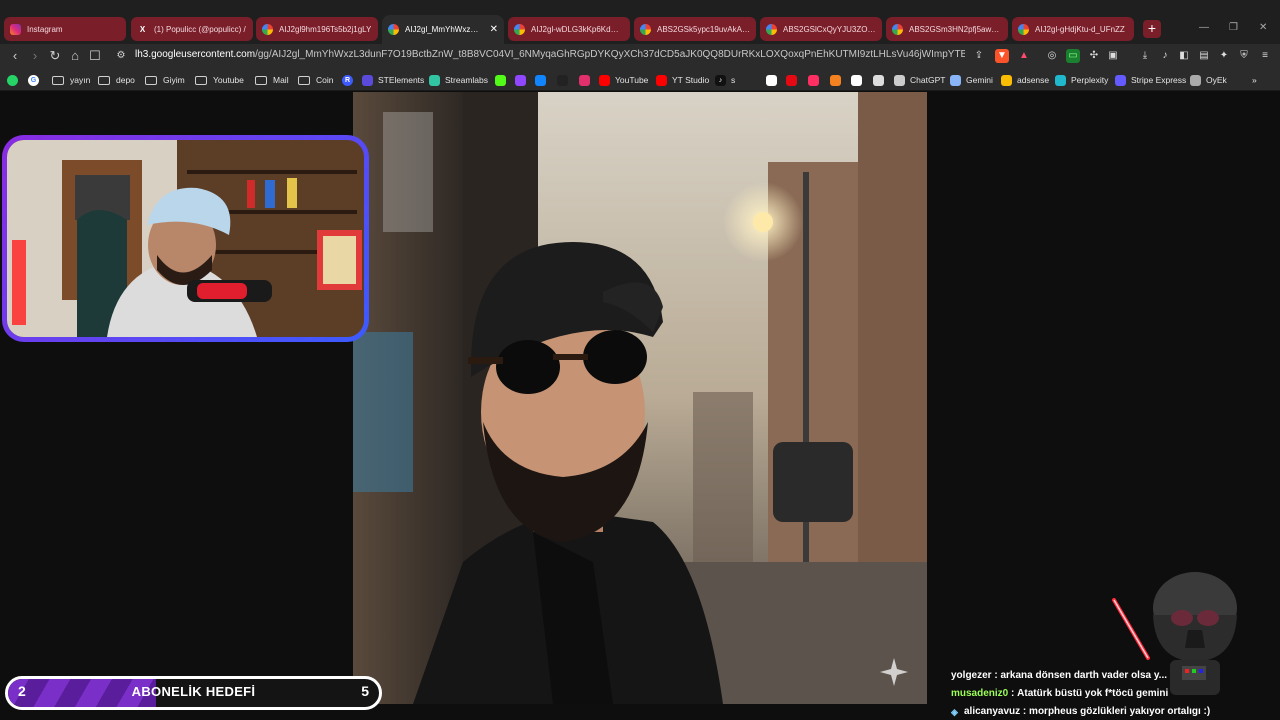 Image resolution: width=1280 pixels, height=720 pixels. Describe the element at coordinates (1150, 80) in the screenshot. I see `bookmark-stripe-express: Stripe Express` at that location.